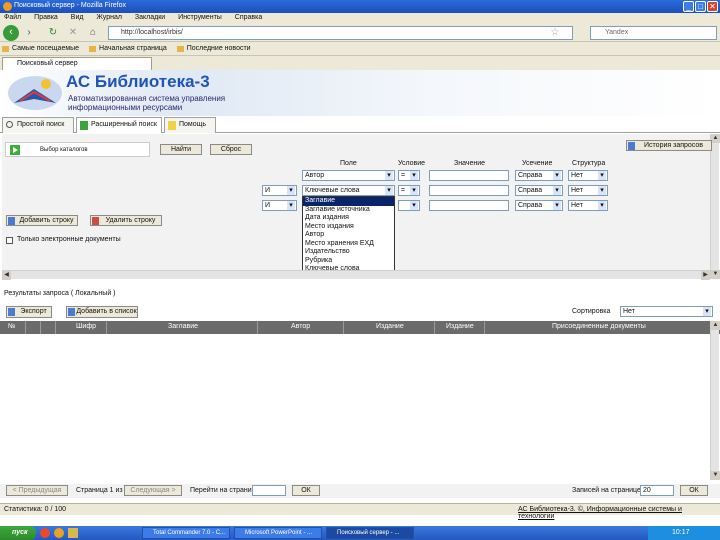 The image size is (720, 540). I want to click on dropdown-option: Место издания, so click(348, 227).